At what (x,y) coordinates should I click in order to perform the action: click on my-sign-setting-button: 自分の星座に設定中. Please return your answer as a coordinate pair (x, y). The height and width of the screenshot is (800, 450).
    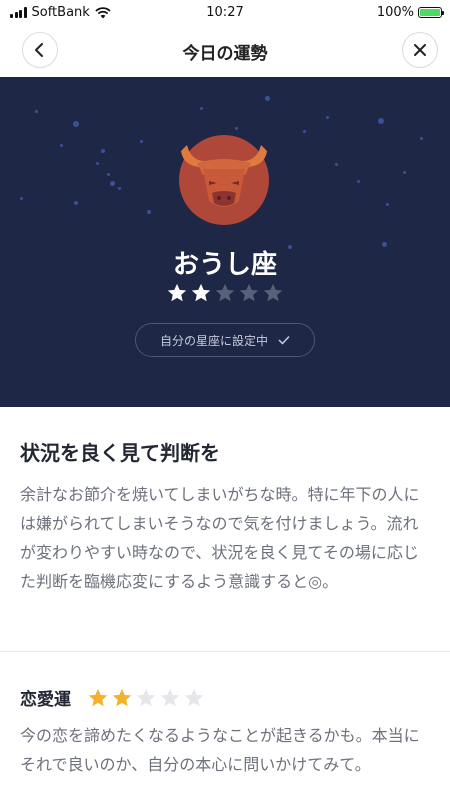
    Looking at the image, I should click on (225, 340).